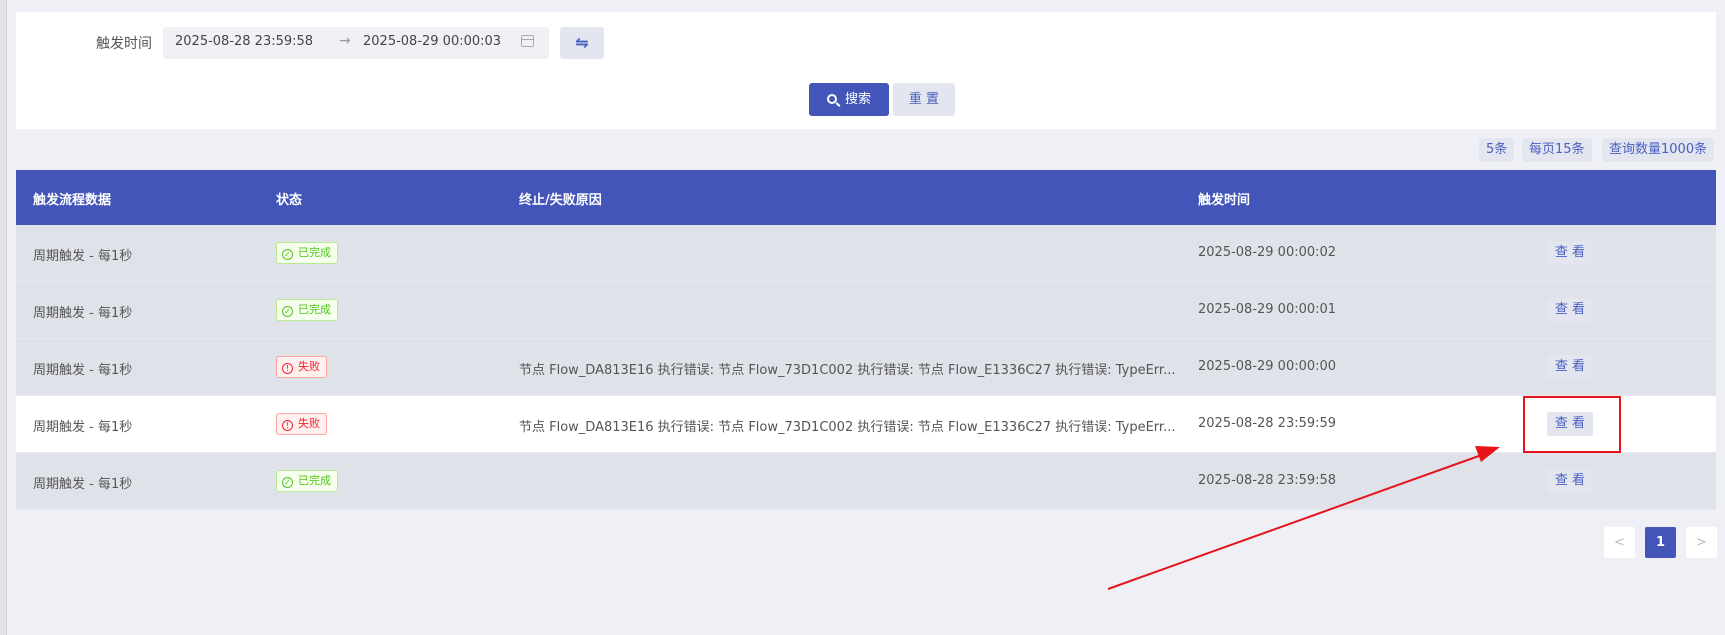 This screenshot has width=1725, height=635. I want to click on cell-trigger-time: 2025-08-29 00:00:01, so click(1267, 309).